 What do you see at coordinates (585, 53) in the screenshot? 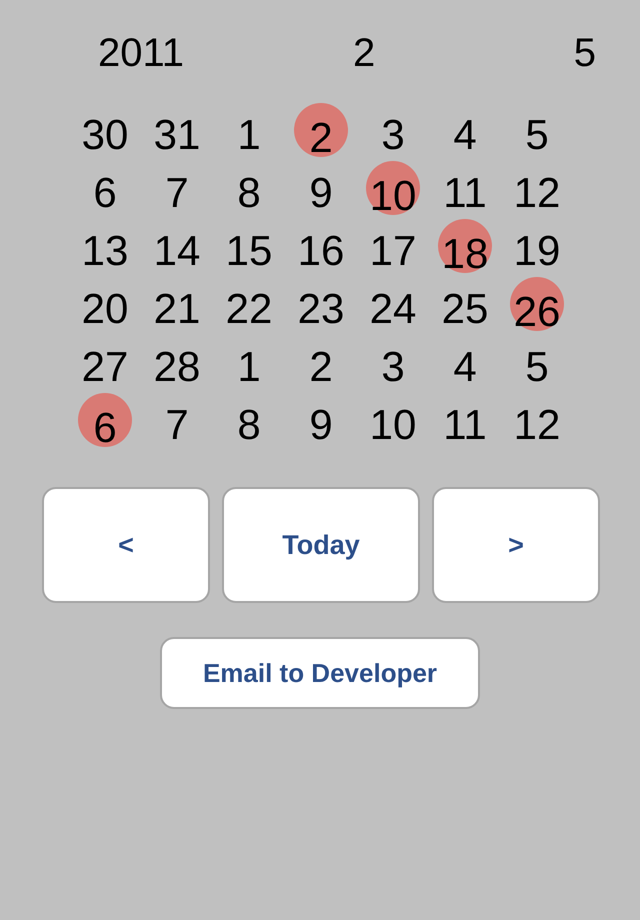
I see `day-label: 5` at bounding box center [585, 53].